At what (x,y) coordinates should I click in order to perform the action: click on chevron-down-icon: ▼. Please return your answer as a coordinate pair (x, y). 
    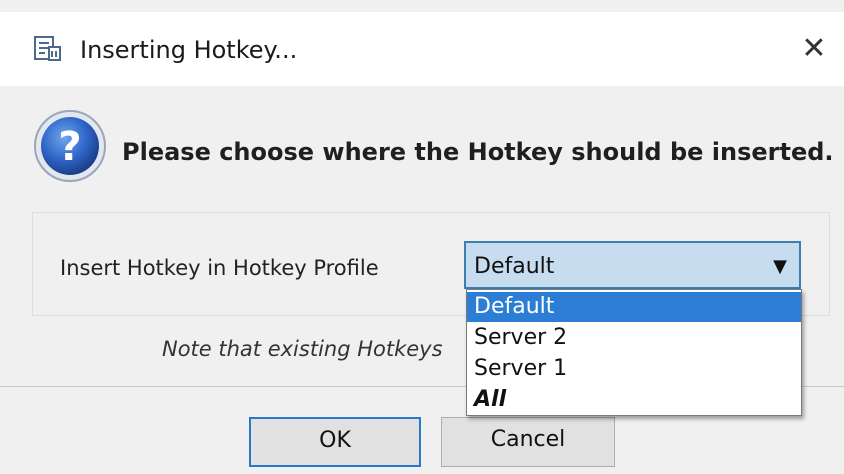
    Looking at the image, I should click on (780, 266).